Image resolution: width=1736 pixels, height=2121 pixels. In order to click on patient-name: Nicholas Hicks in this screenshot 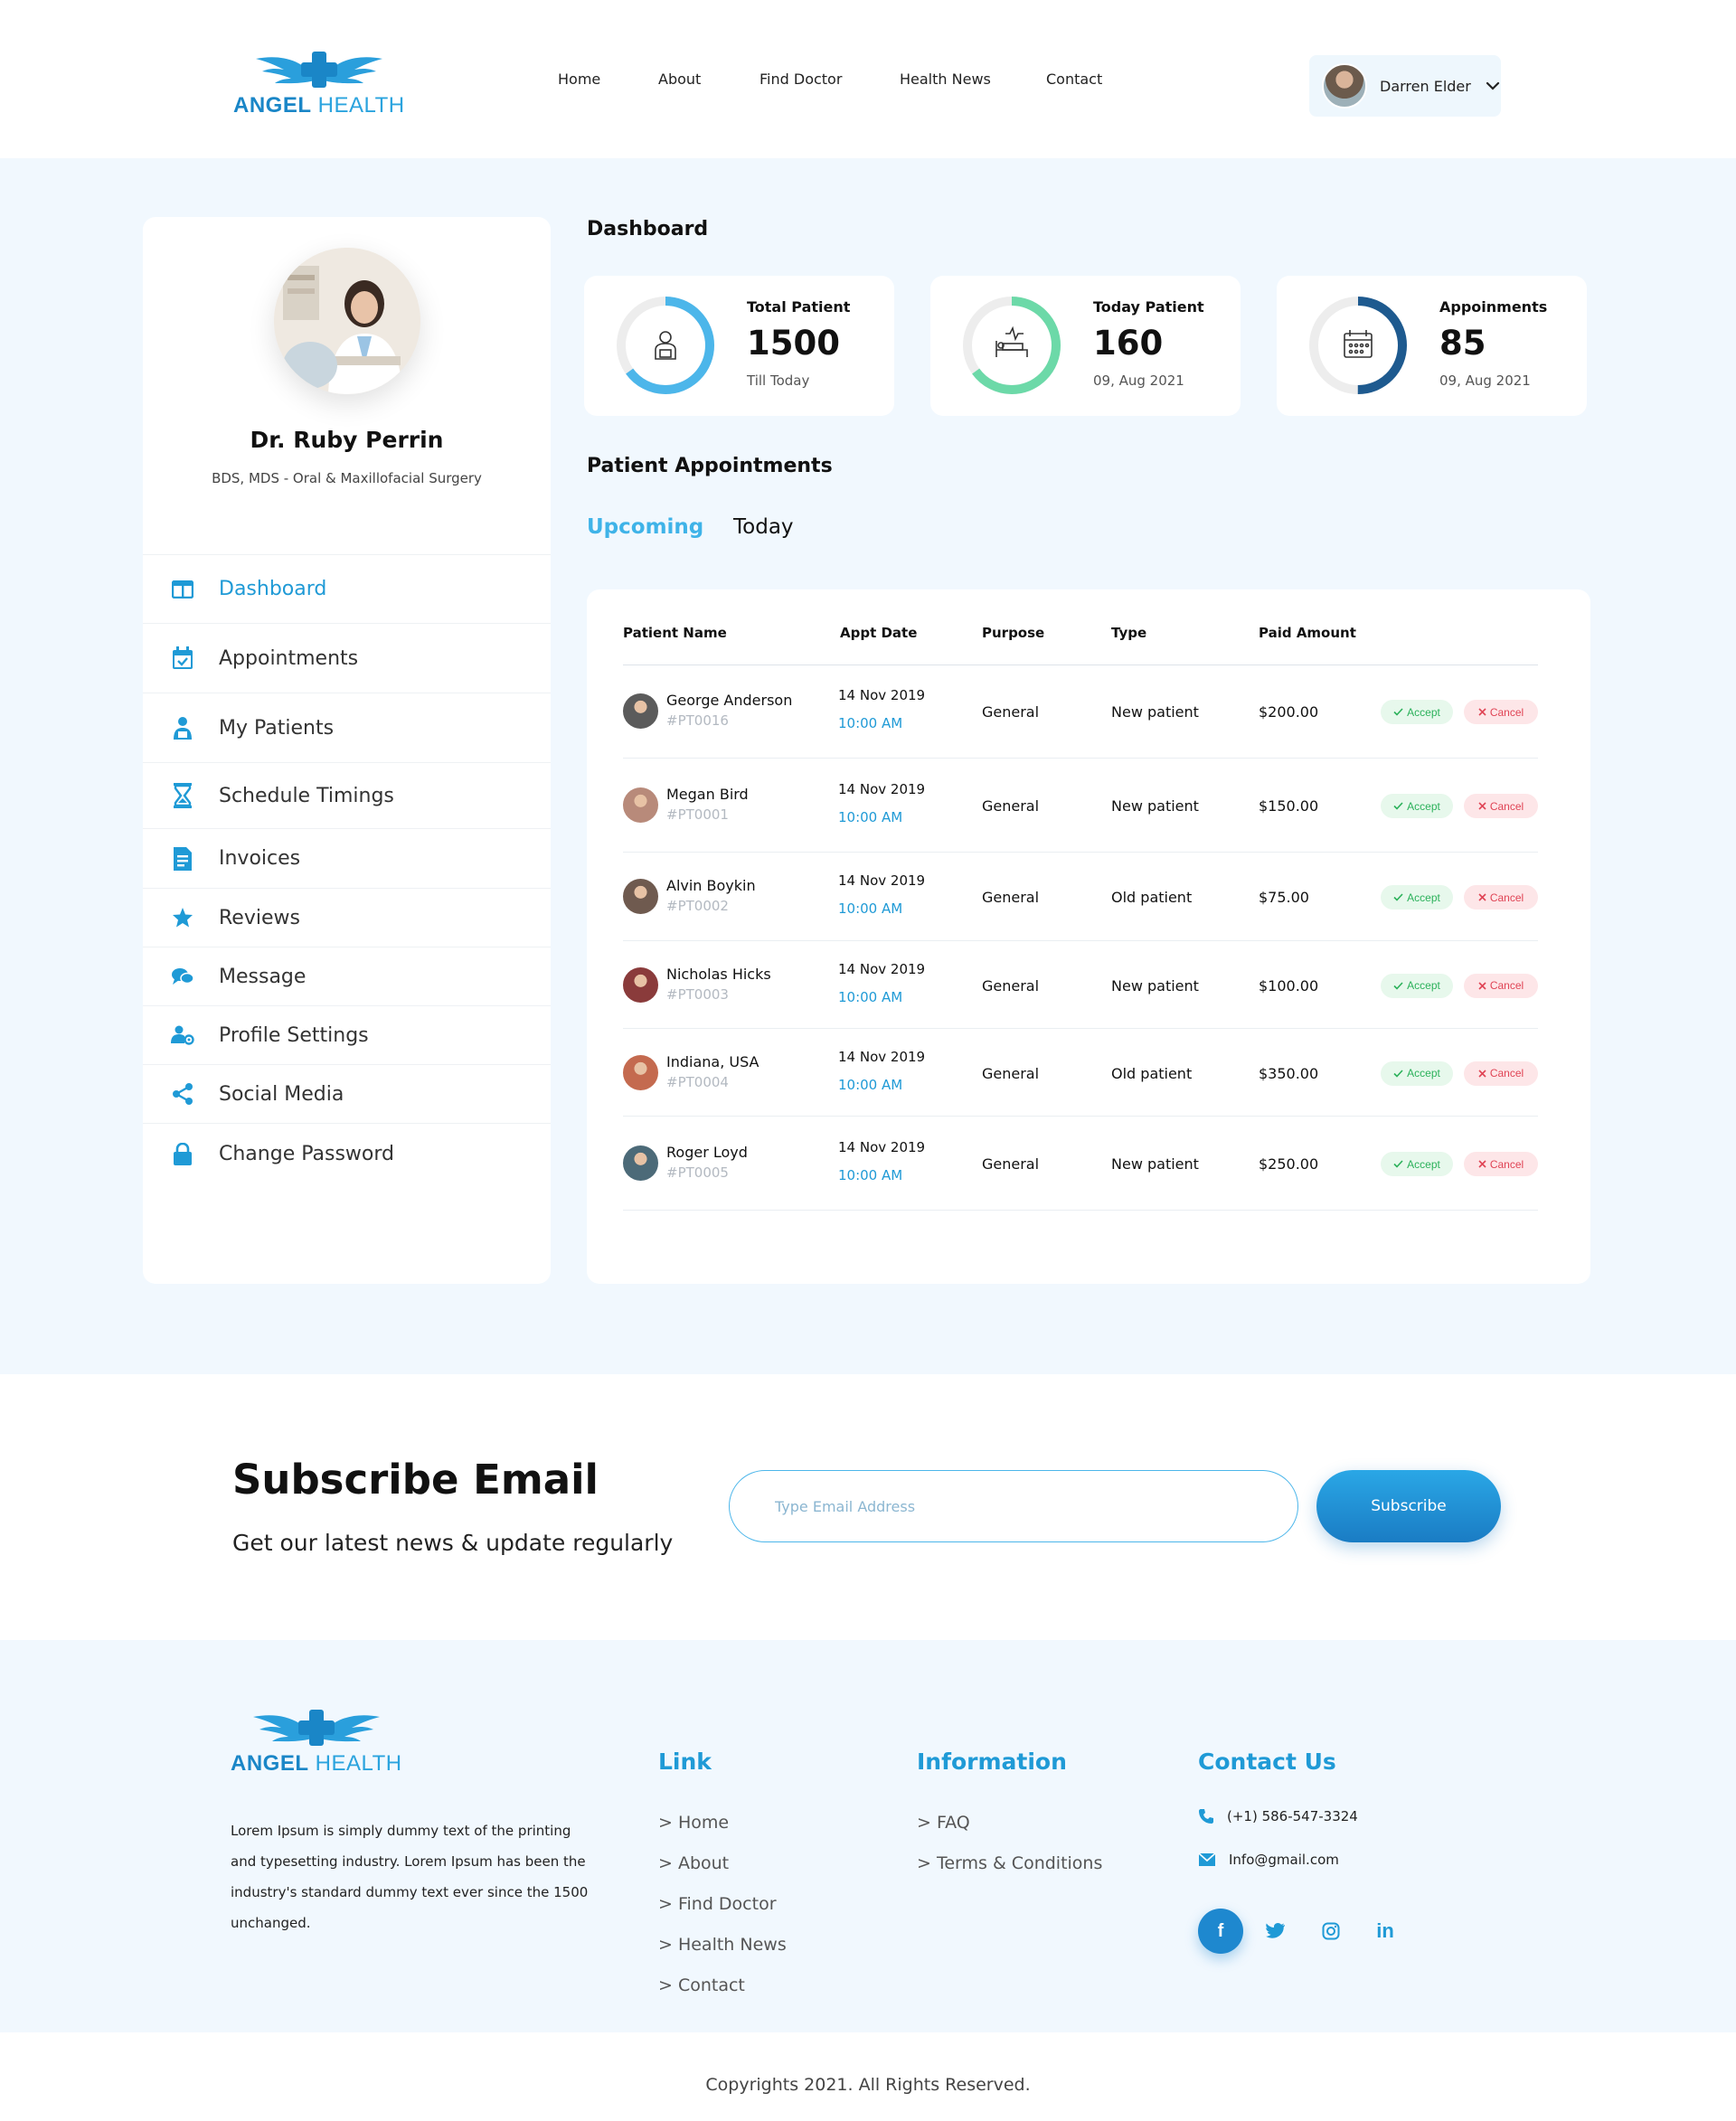, I will do `click(718, 974)`.